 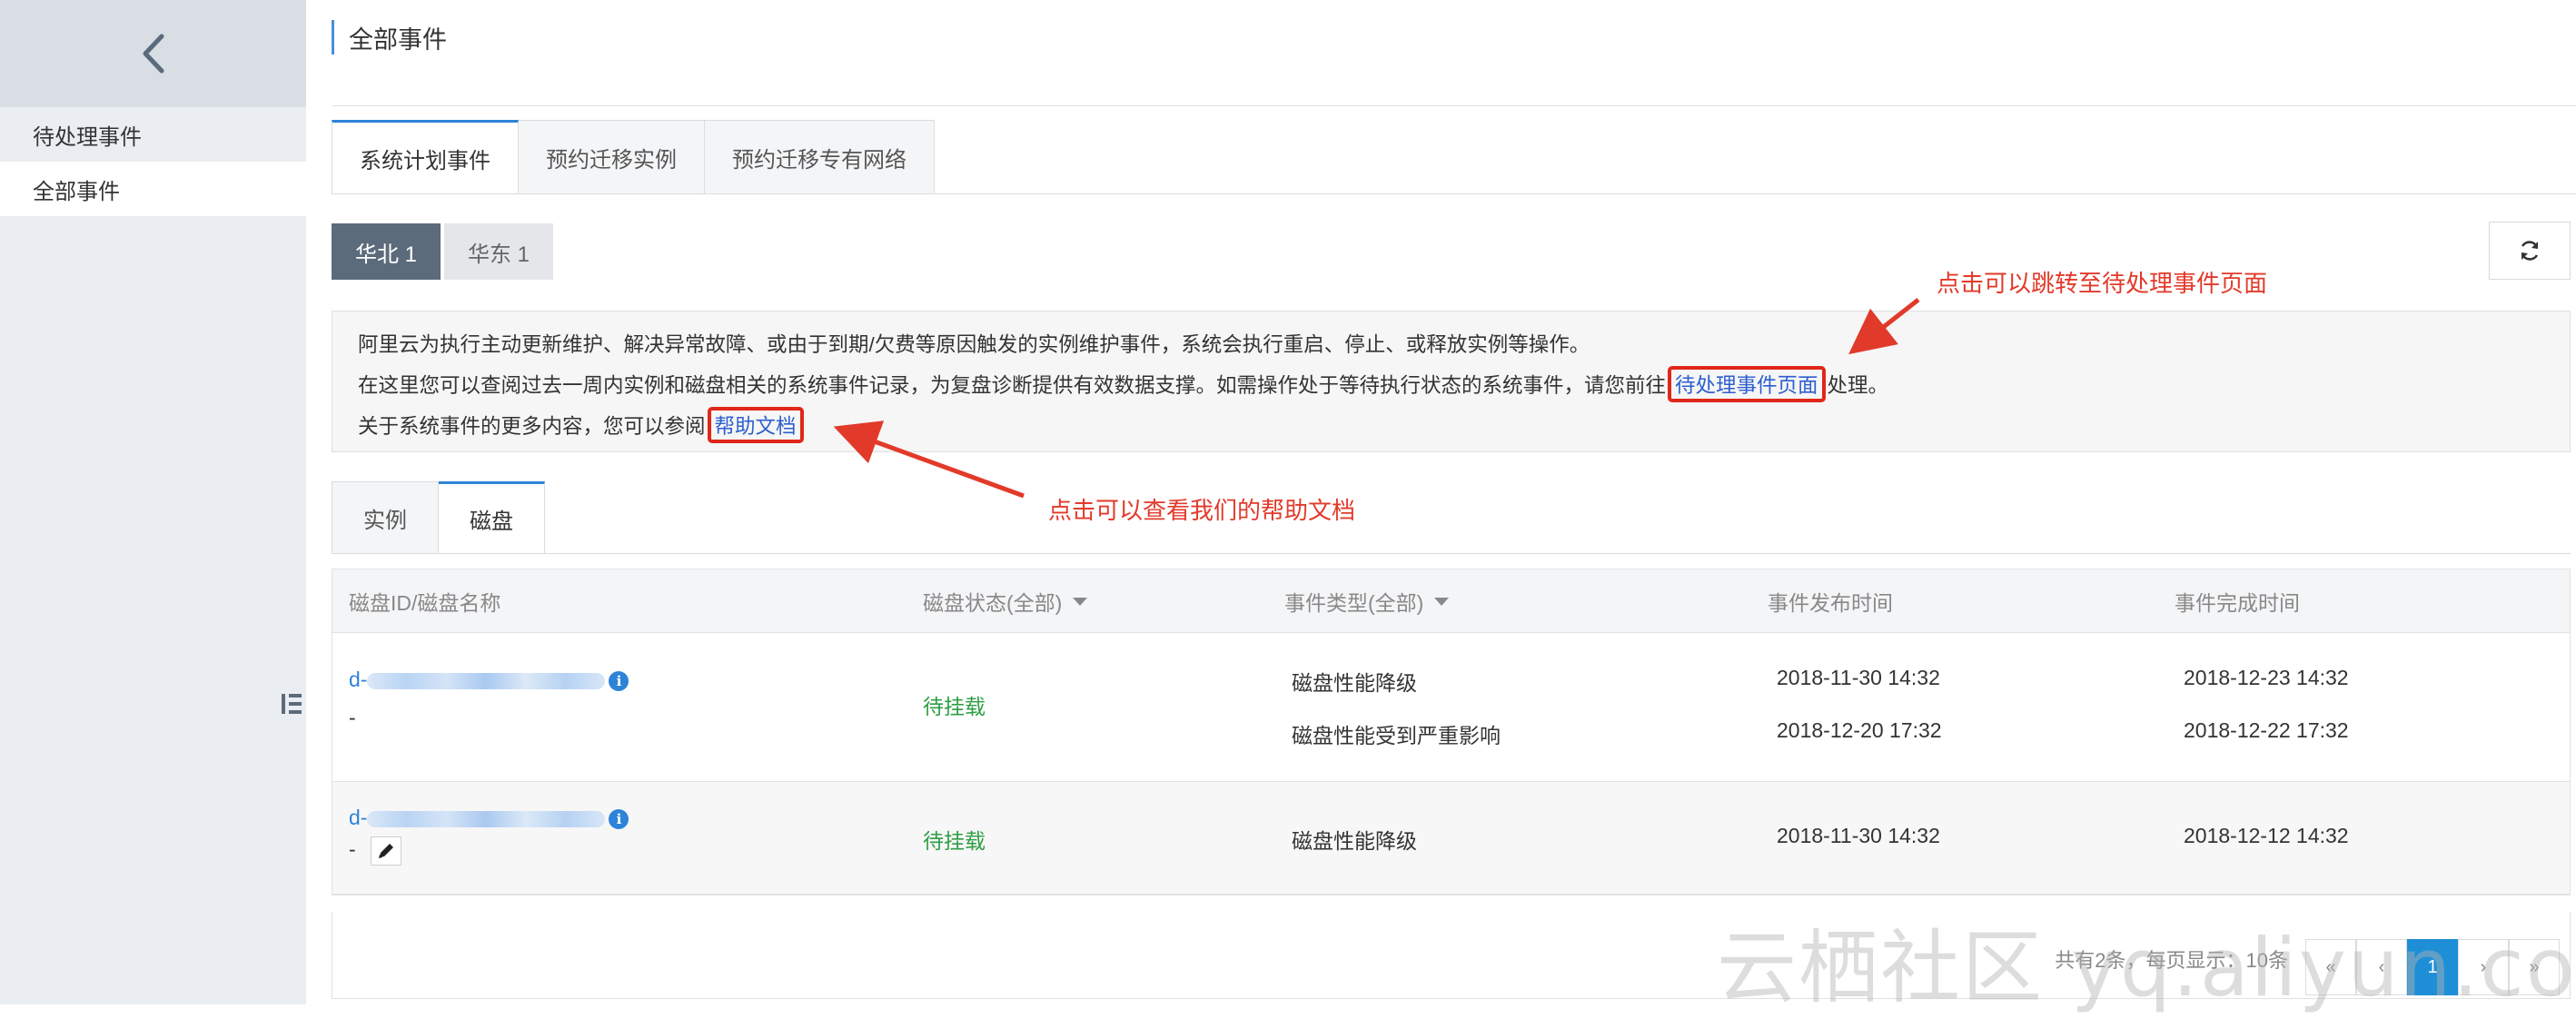 I want to click on edit-name-button, so click(x=386, y=851).